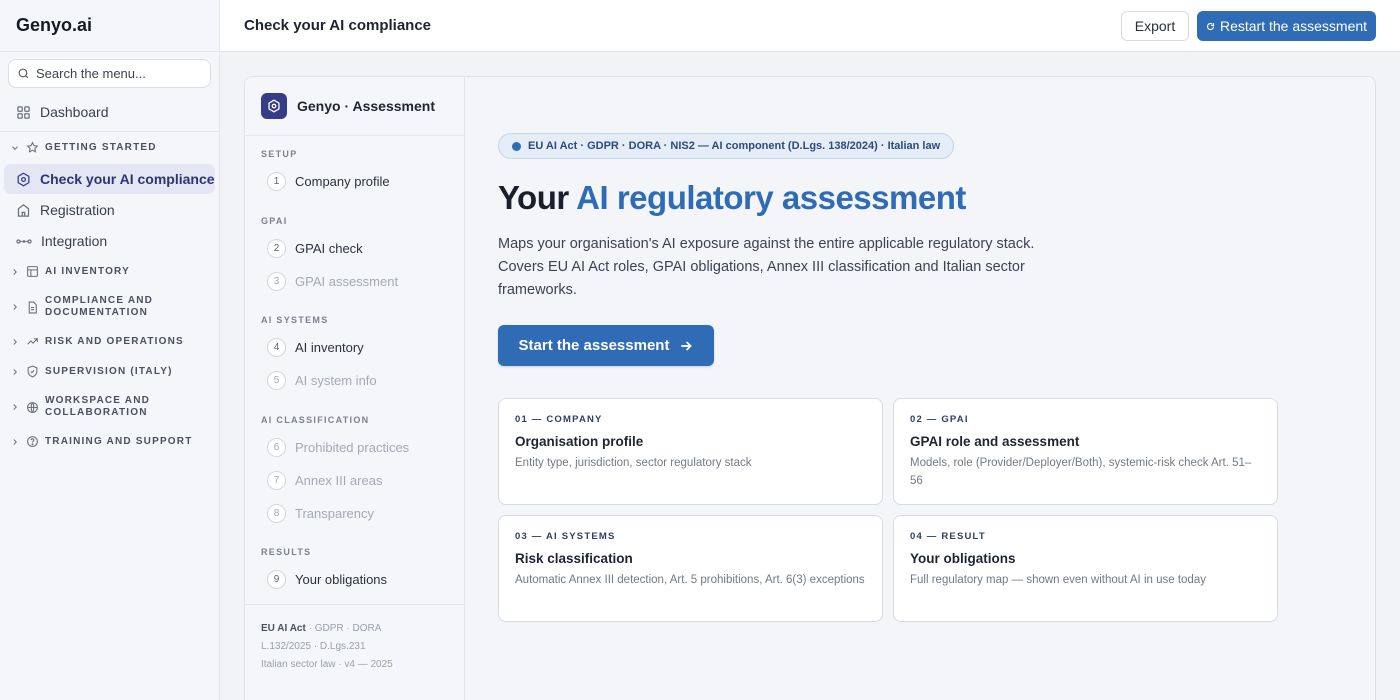 The image size is (1400, 700). I want to click on group-label: AI INVENTORY, so click(87, 271).